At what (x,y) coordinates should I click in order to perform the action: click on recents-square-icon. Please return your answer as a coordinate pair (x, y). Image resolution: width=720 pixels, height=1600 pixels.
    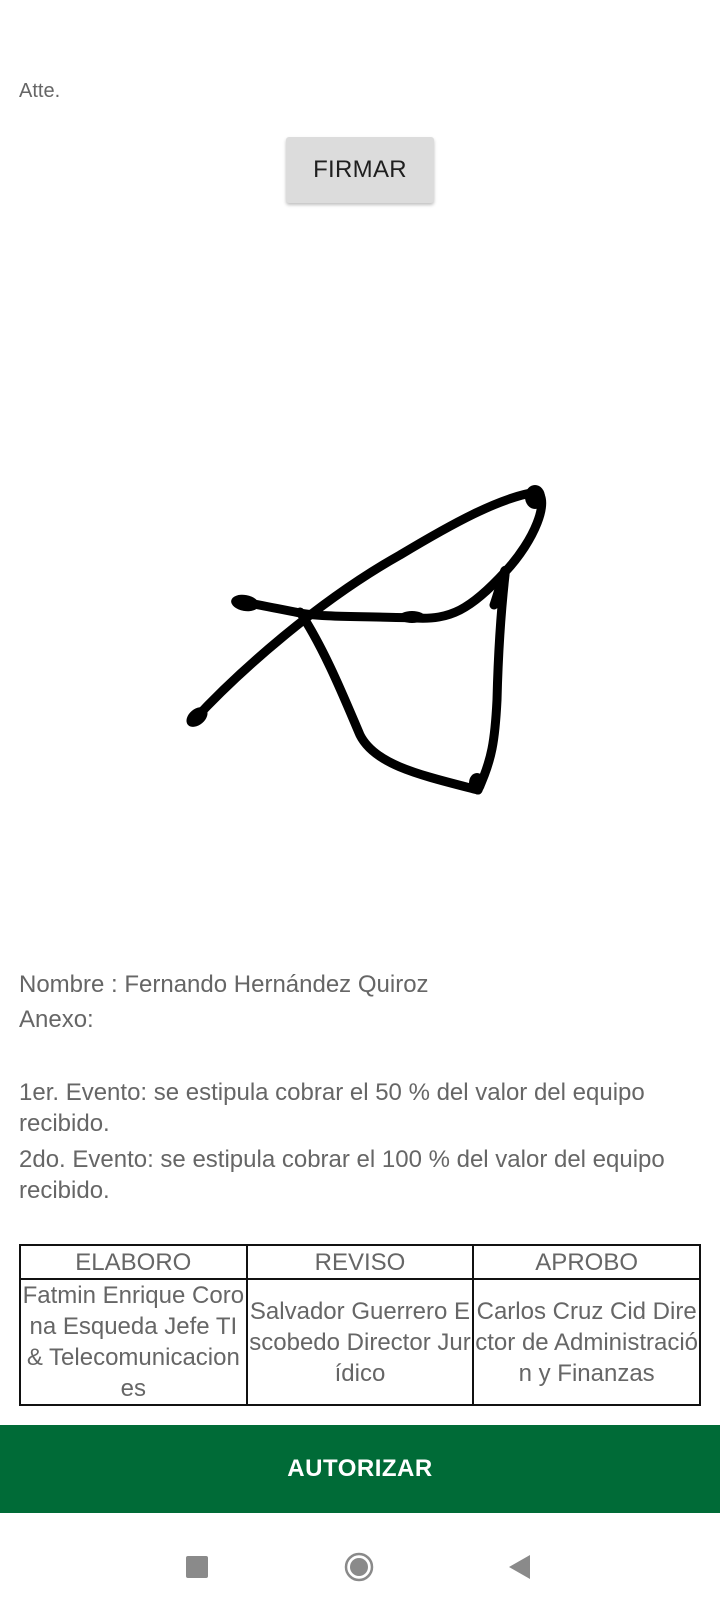
    Looking at the image, I should click on (197, 1567).